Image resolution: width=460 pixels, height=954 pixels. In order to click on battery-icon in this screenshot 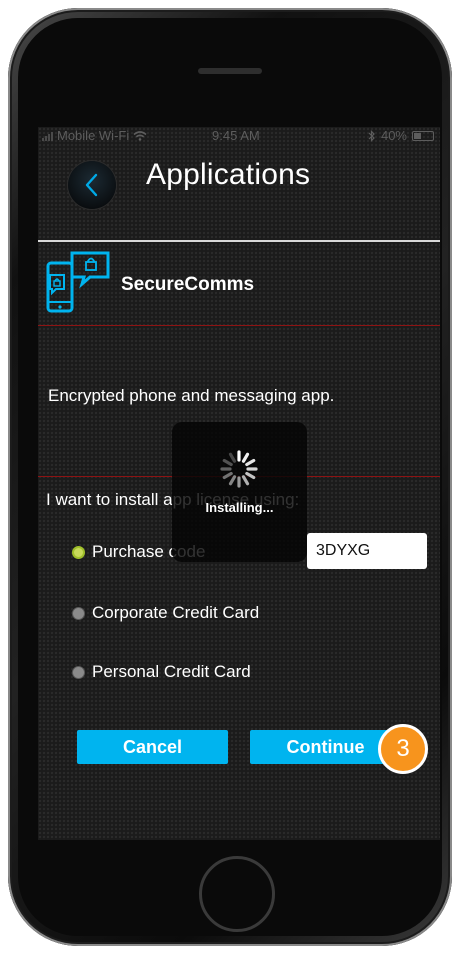, I will do `click(423, 135)`.